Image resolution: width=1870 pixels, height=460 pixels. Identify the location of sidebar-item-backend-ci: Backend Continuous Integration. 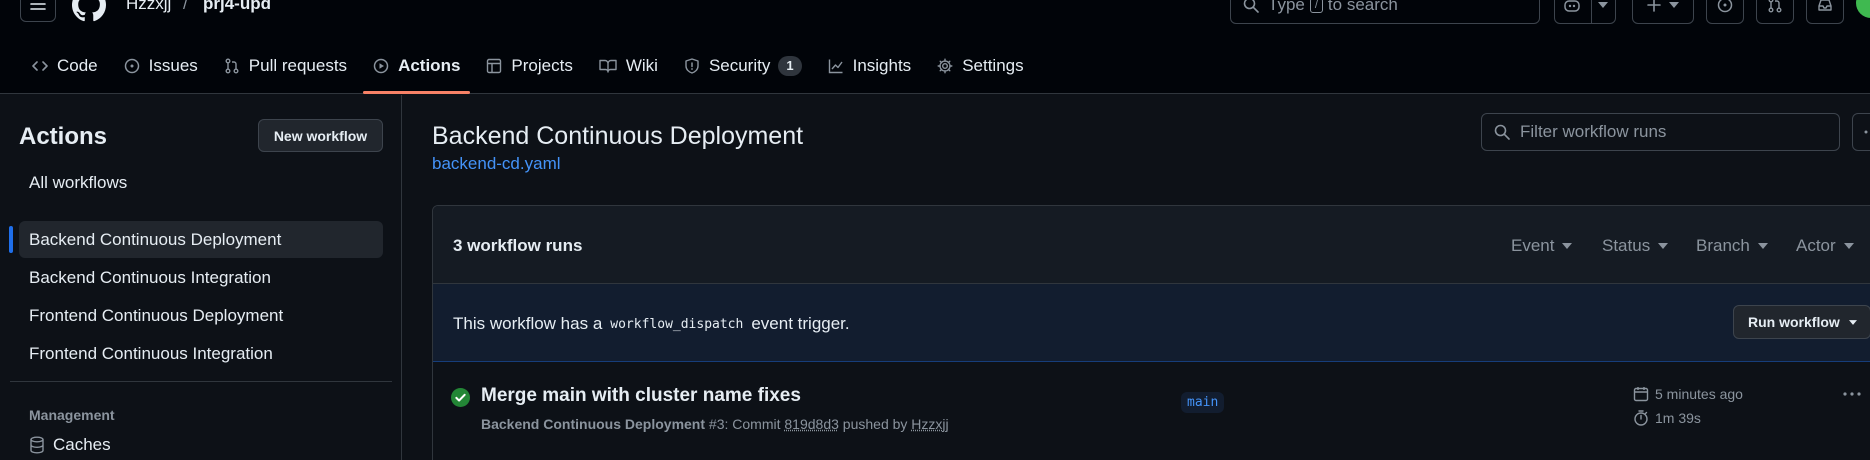
(201, 277).